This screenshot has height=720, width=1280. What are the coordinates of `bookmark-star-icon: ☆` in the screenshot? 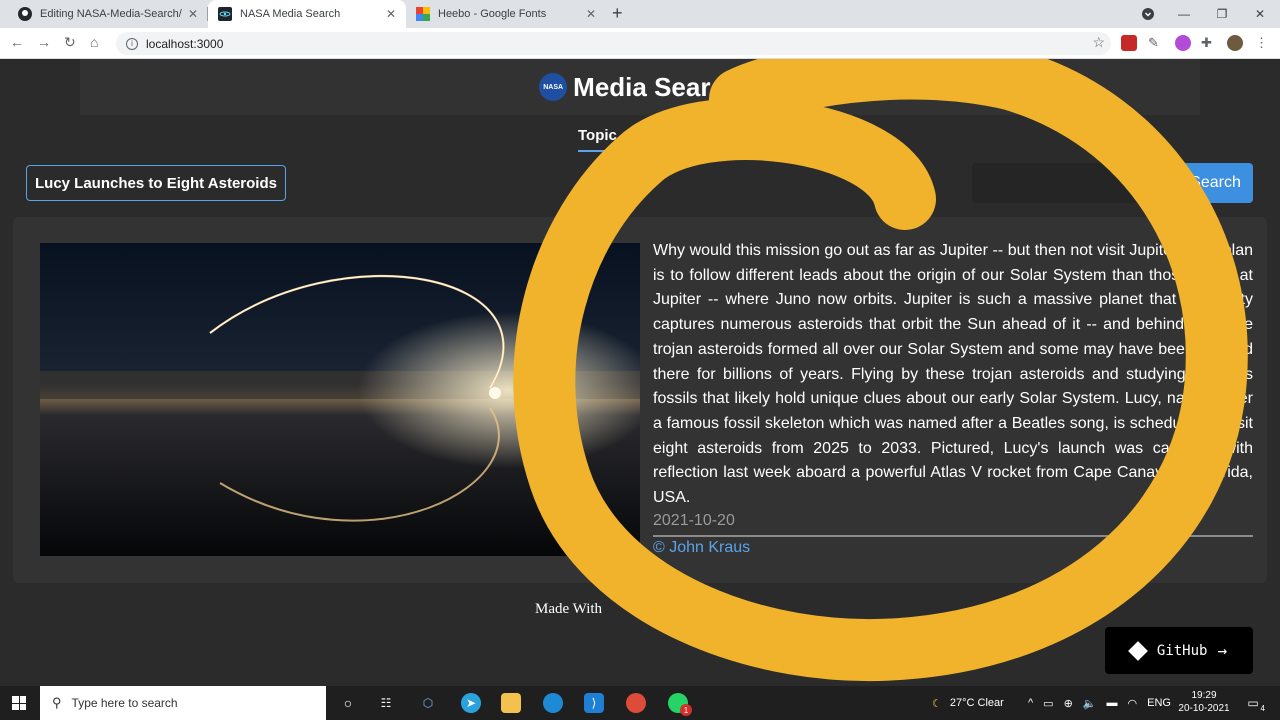 It's located at (1098, 42).